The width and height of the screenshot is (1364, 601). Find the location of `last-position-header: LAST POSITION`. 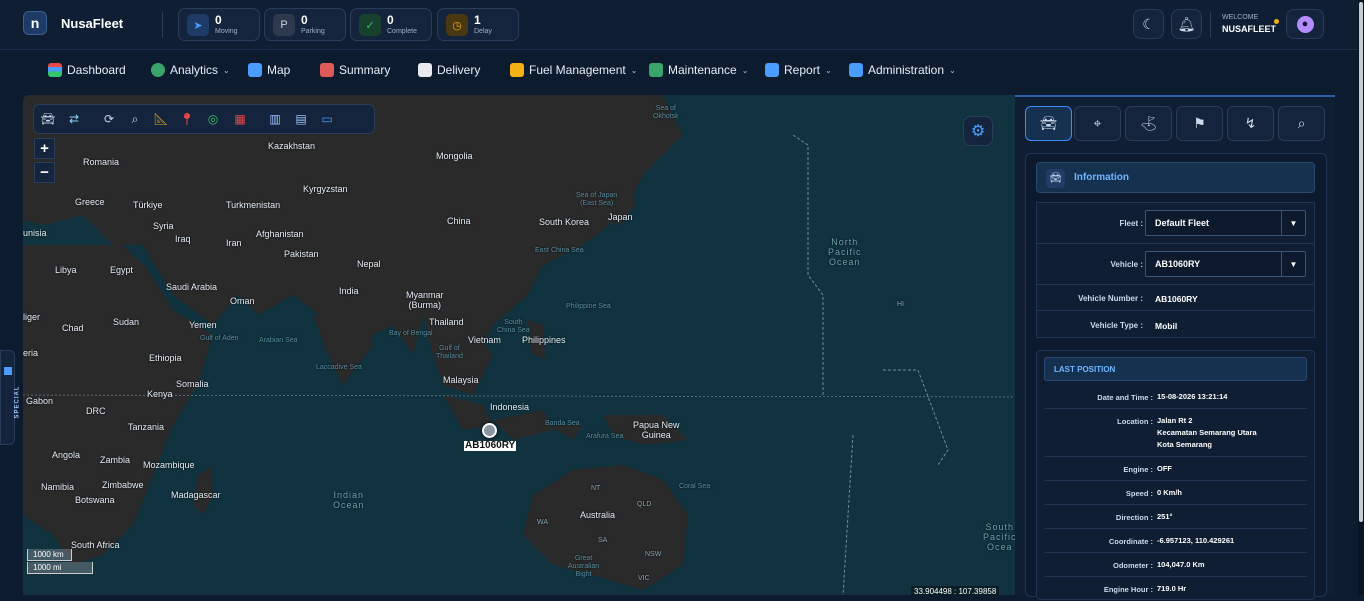

last-position-header: LAST POSITION is located at coordinates (1175, 369).